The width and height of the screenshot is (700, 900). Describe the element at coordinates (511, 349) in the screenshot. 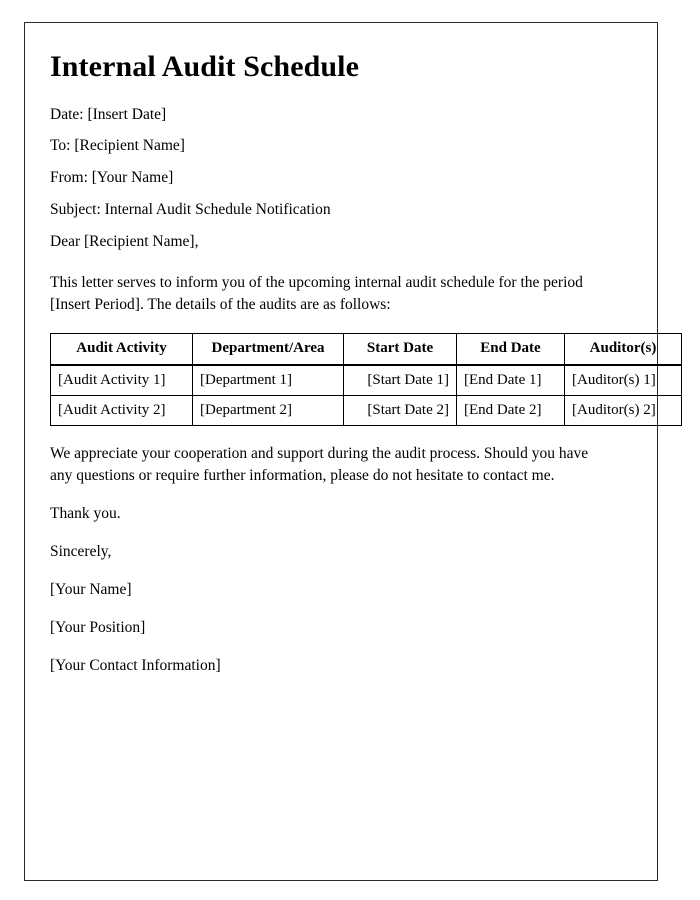

I see `column-header-end-date: End Date` at that location.